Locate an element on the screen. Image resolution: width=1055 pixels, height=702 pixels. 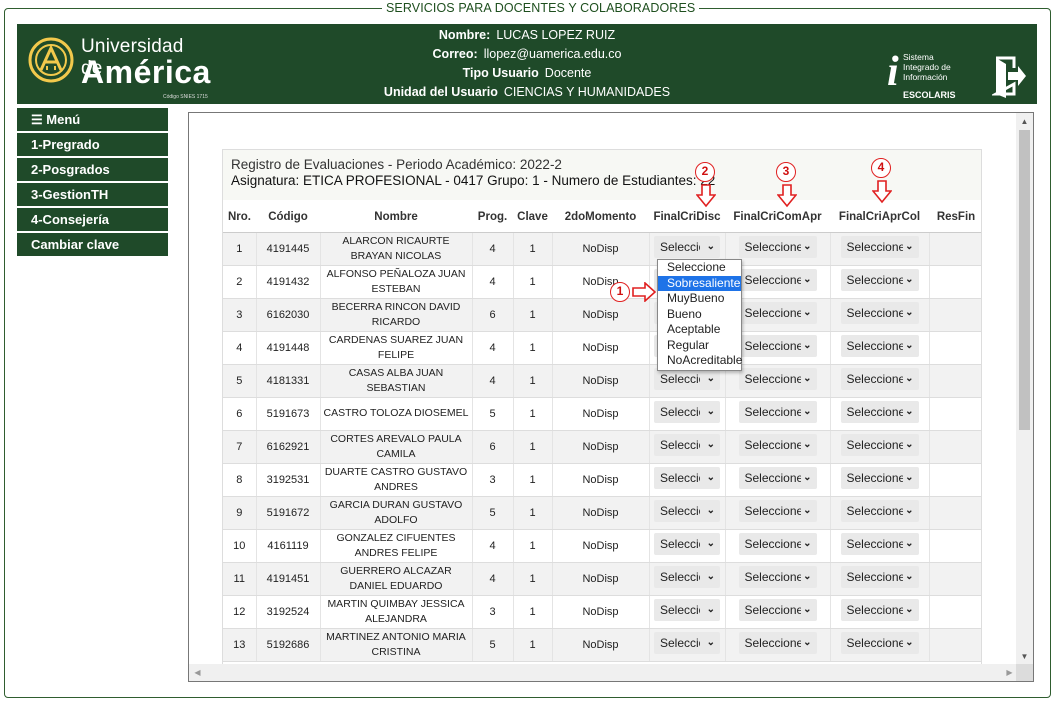
arrow-right-icon is located at coordinates (644, 292).